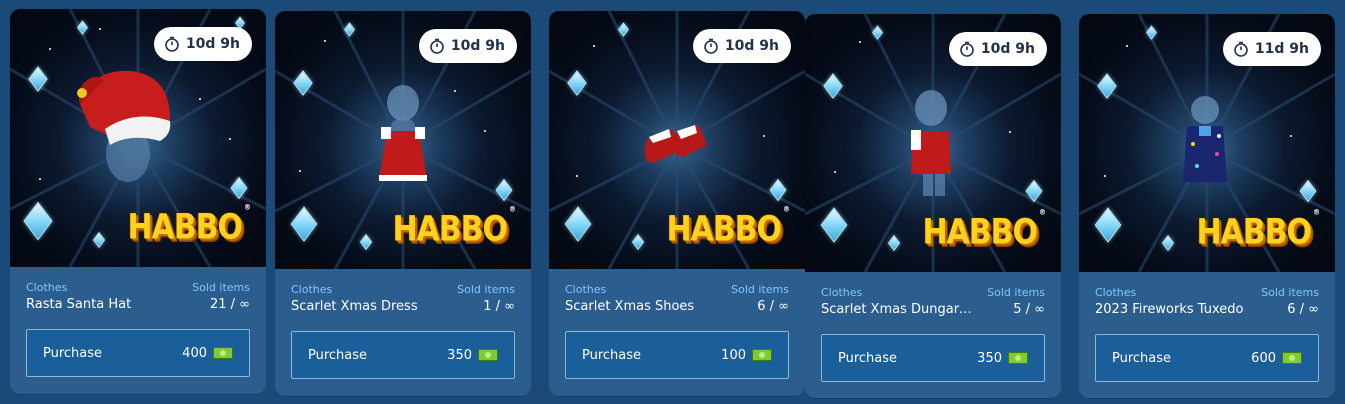  What do you see at coordinates (1207, 358) in the screenshot?
I see `purchase-button: Purchase 600` at bounding box center [1207, 358].